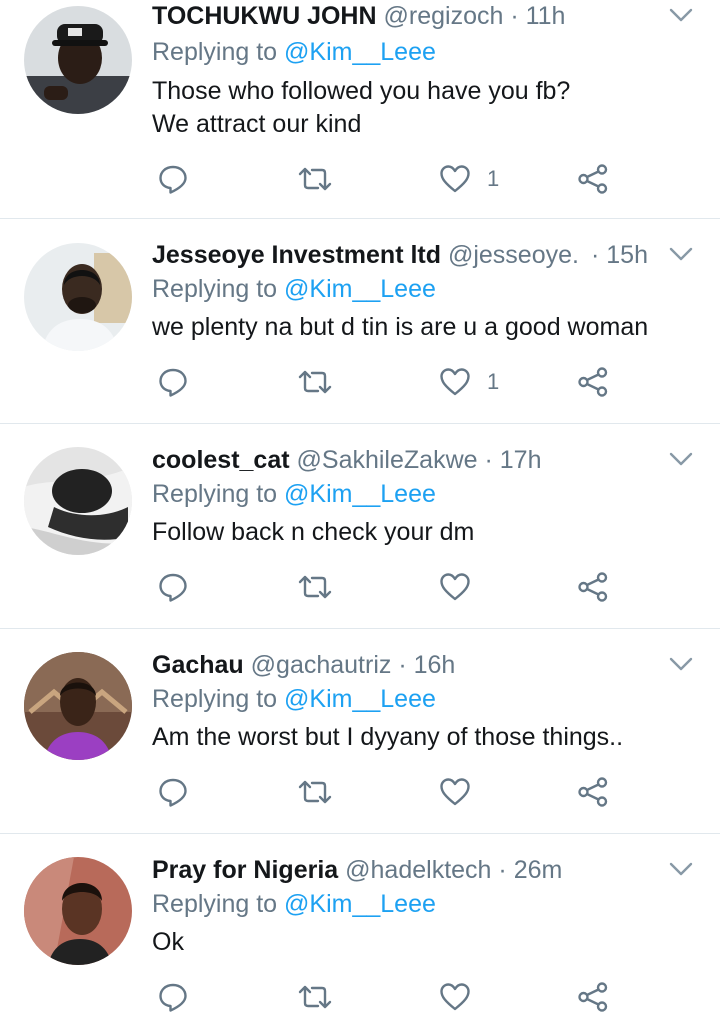 The height and width of the screenshot is (1018, 720). What do you see at coordinates (198, 665) in the screenshot?
I see `display-name: Gachau` at bounding box center [198, 665].